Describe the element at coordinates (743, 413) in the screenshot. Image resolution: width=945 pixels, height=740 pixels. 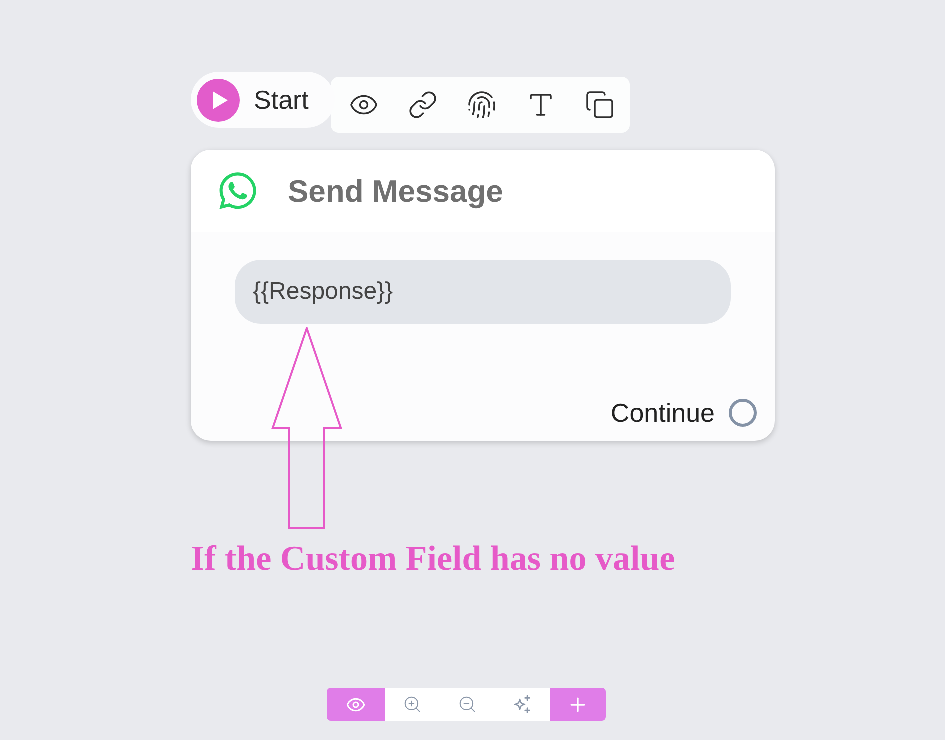
I see `handle-ring-icon` at that location.